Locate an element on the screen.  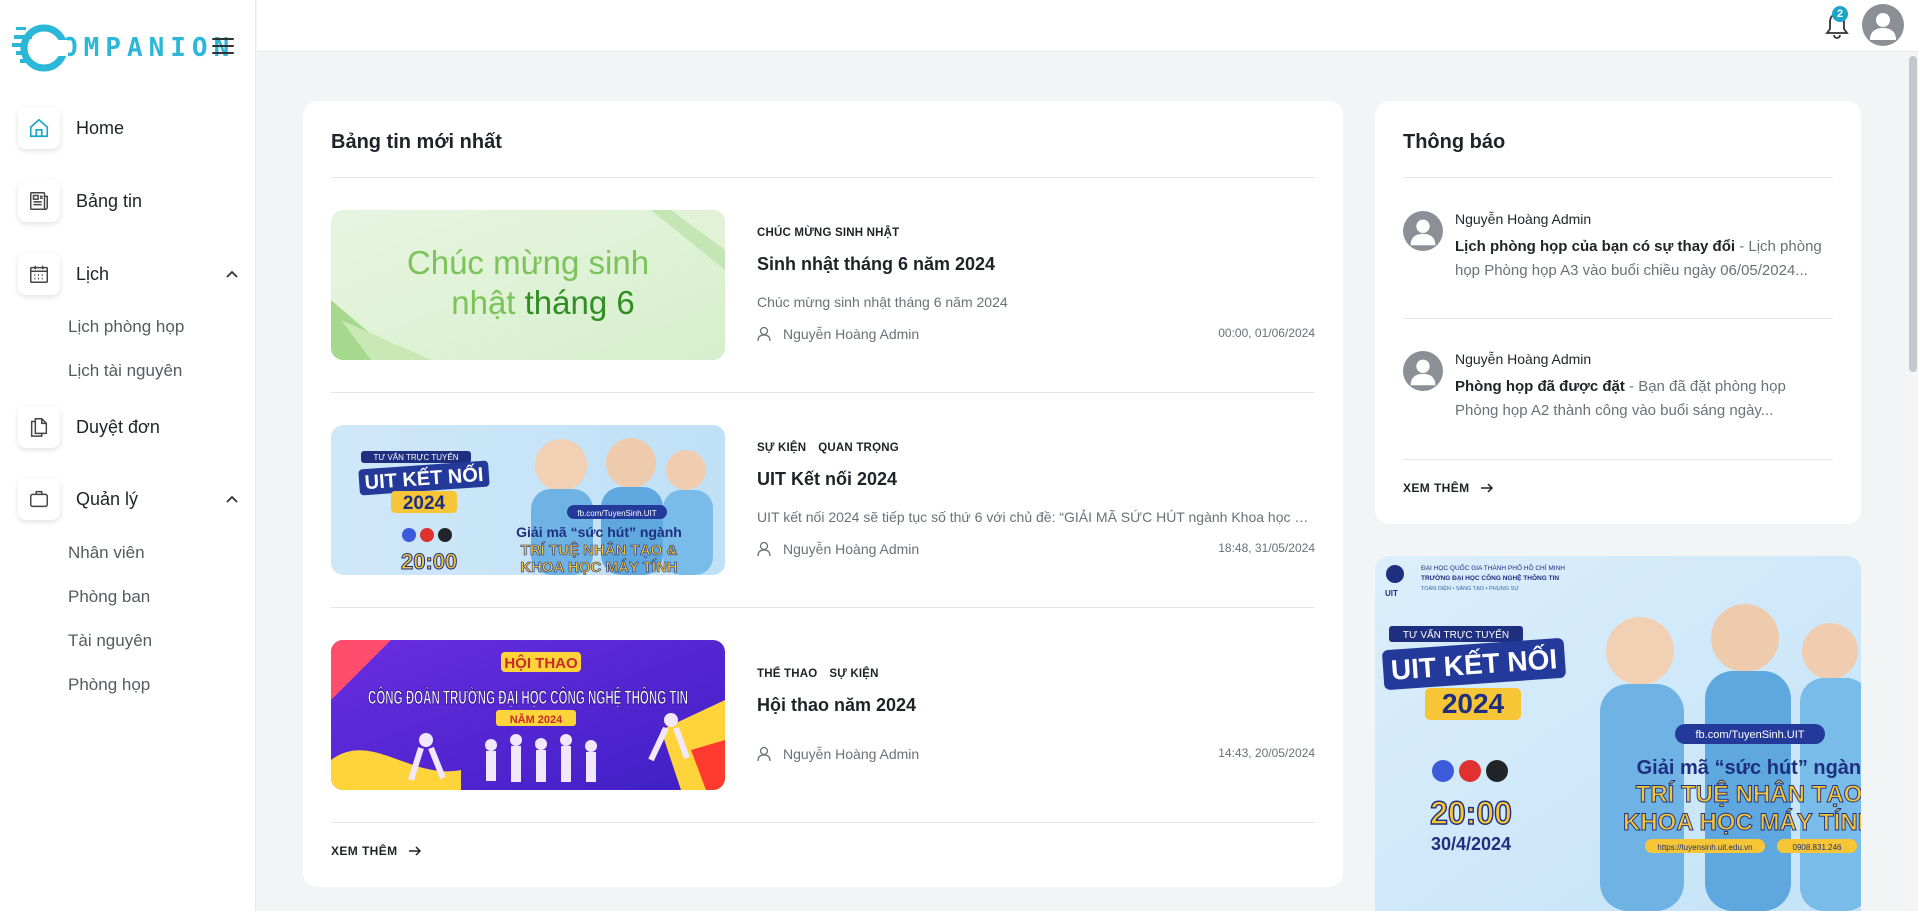
notification-headline: Lịch phòng họp của bạn có sự thay đổi is located at coordinates (1595, 246).